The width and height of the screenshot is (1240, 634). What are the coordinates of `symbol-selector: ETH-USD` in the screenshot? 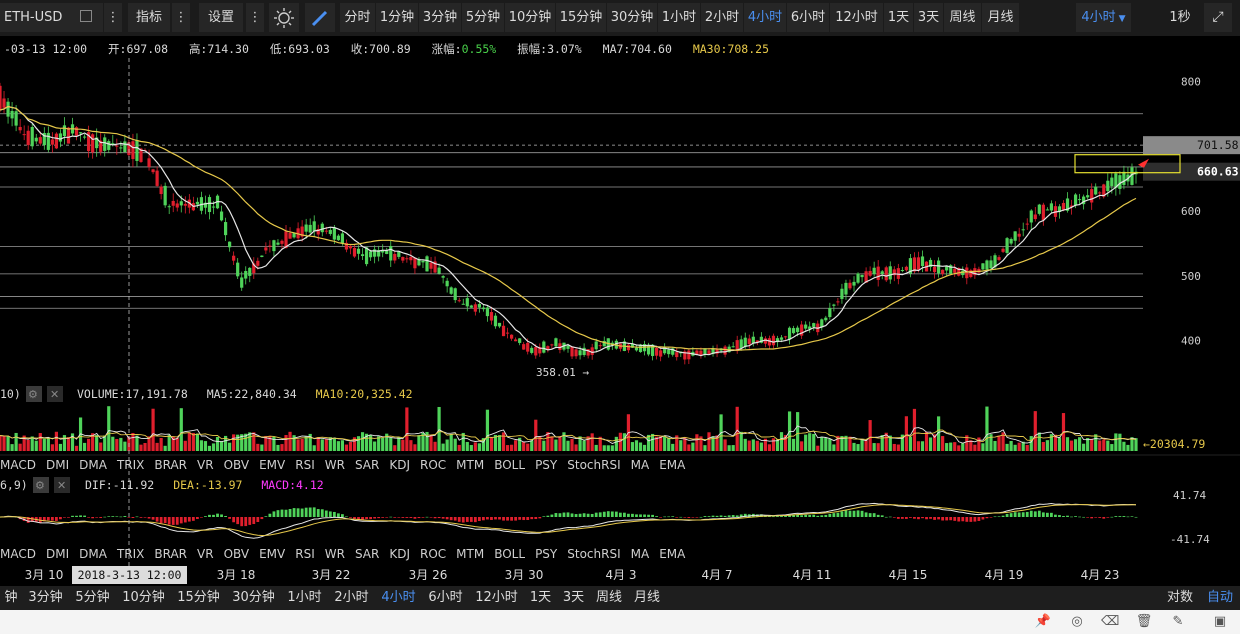 It's located at (51, 17).